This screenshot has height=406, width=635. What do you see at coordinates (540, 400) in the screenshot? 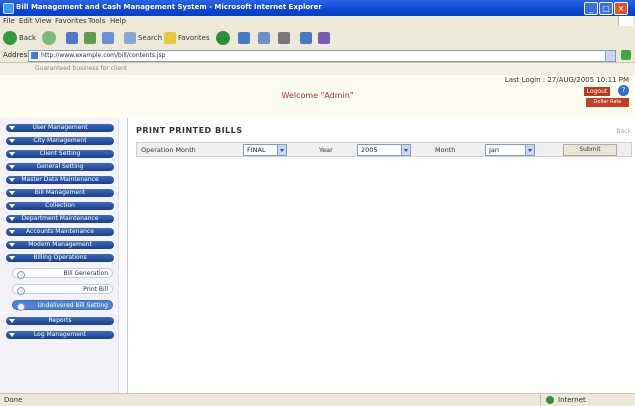
I see `status-divider` at bounding box center [540, 400].